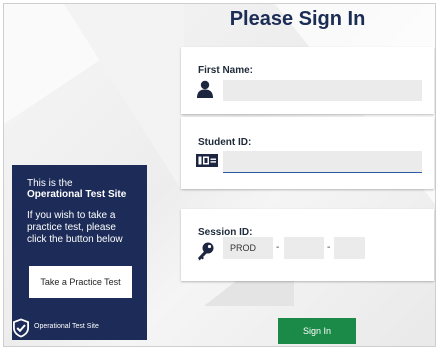 This screenshot has height=349, width=438. I want to click on panel-text: click the button below, so click(75, 239).